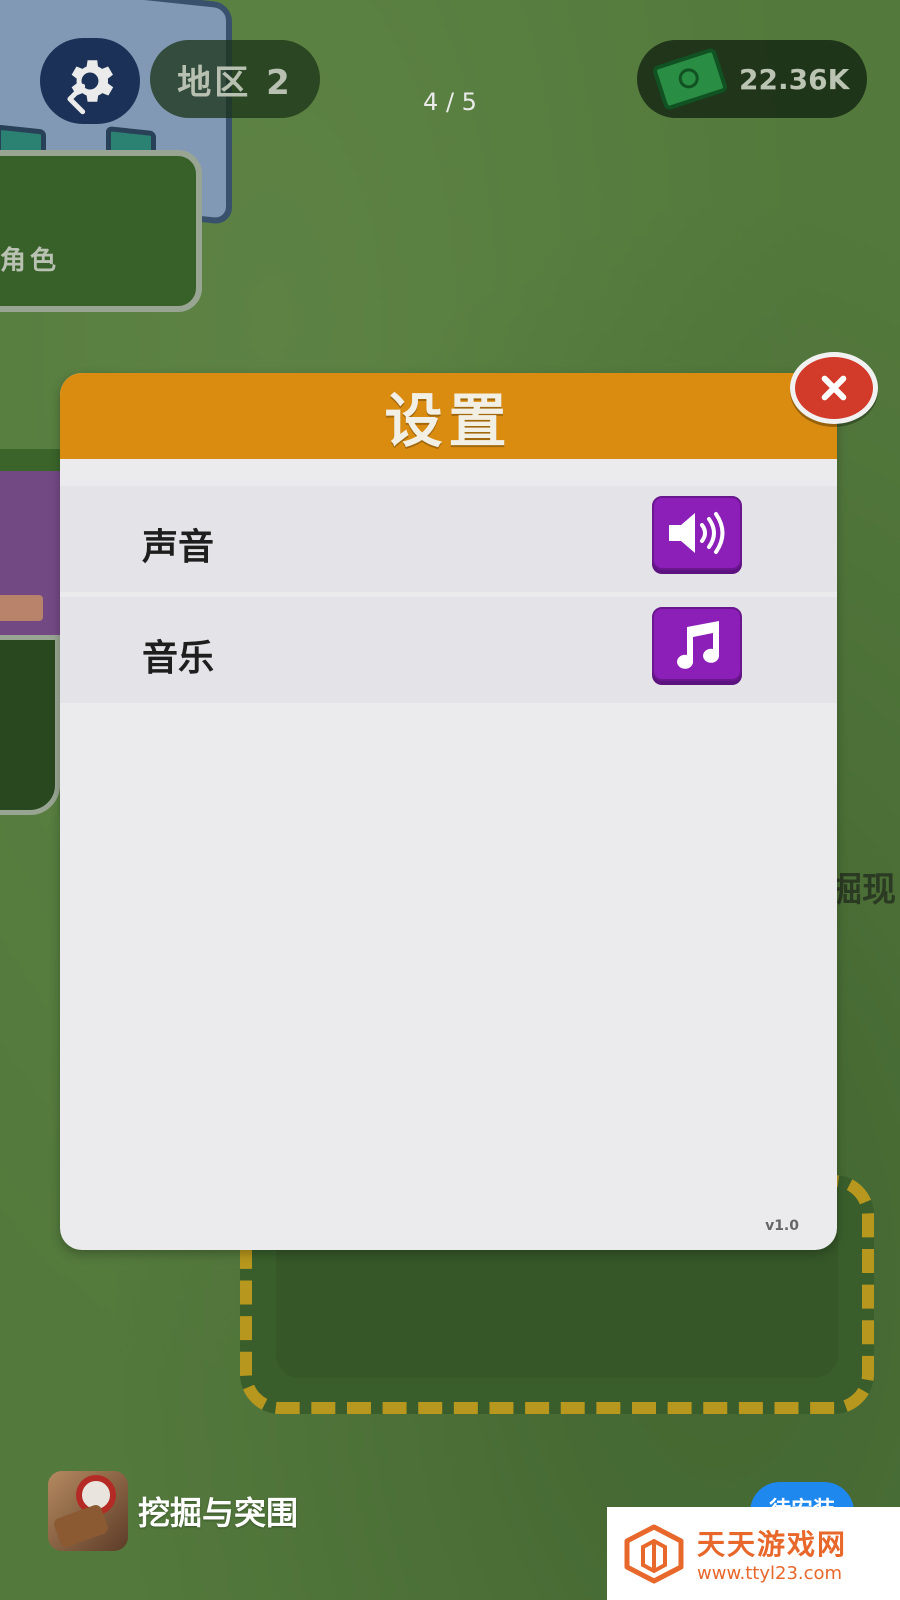  Describe the element at coordinates (770, 1573) in the screenshot. I see `watermark-url: www.ttyl23.com` at that location.